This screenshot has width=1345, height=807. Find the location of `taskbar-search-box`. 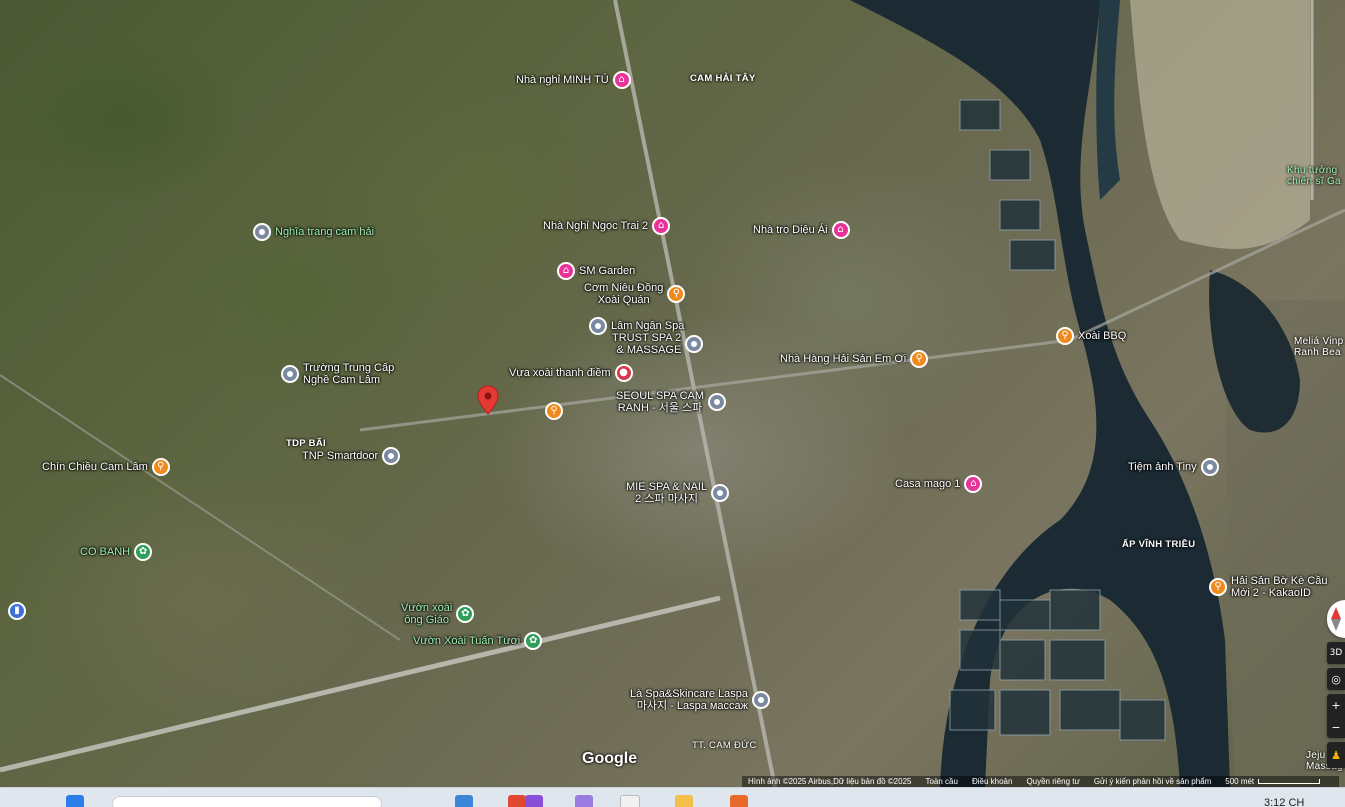

taskbar-search-box is located at coordinates (247, 801).